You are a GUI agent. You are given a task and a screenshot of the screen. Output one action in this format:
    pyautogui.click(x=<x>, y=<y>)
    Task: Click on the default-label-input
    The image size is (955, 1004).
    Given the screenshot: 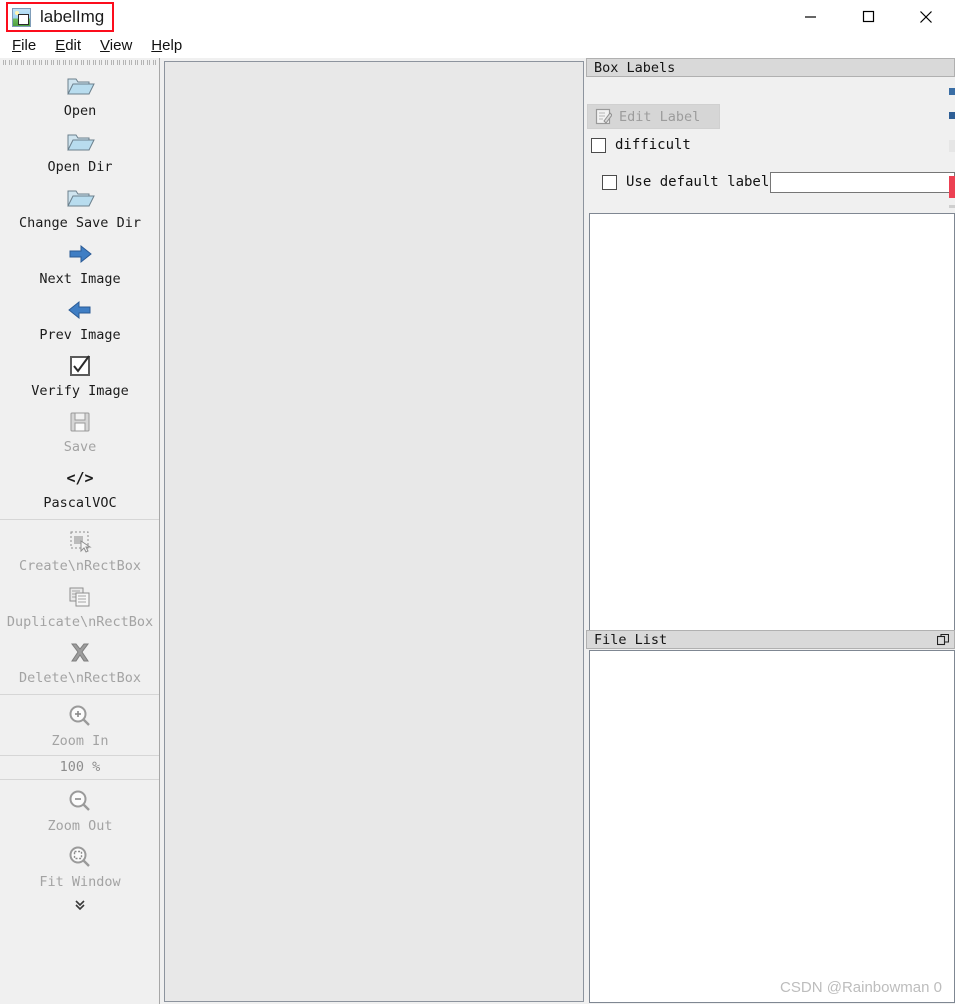 What is the action you would take?
    pyautogui.click(x=862, y=182)
    